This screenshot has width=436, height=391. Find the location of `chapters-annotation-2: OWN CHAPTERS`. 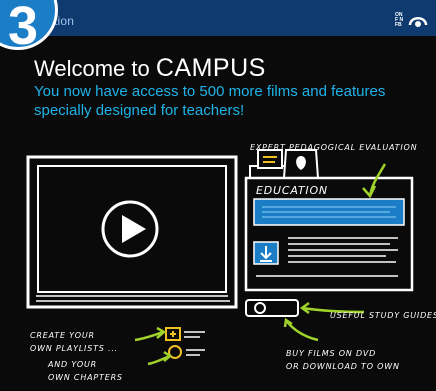

chapters-annotation-2: OWN CHAPTERS is located at coordinates (85, 377).